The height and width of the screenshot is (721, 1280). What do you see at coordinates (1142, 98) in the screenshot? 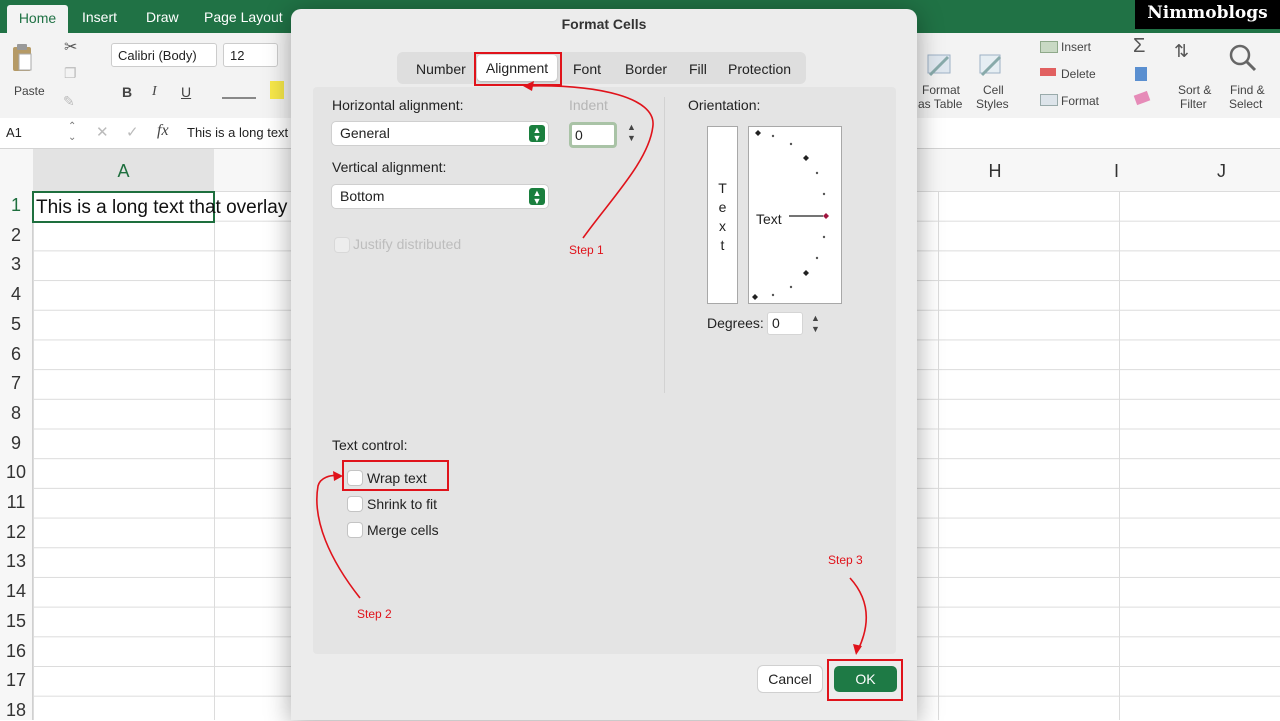
I see `clear-icon` at bounding box center [1142, 98].